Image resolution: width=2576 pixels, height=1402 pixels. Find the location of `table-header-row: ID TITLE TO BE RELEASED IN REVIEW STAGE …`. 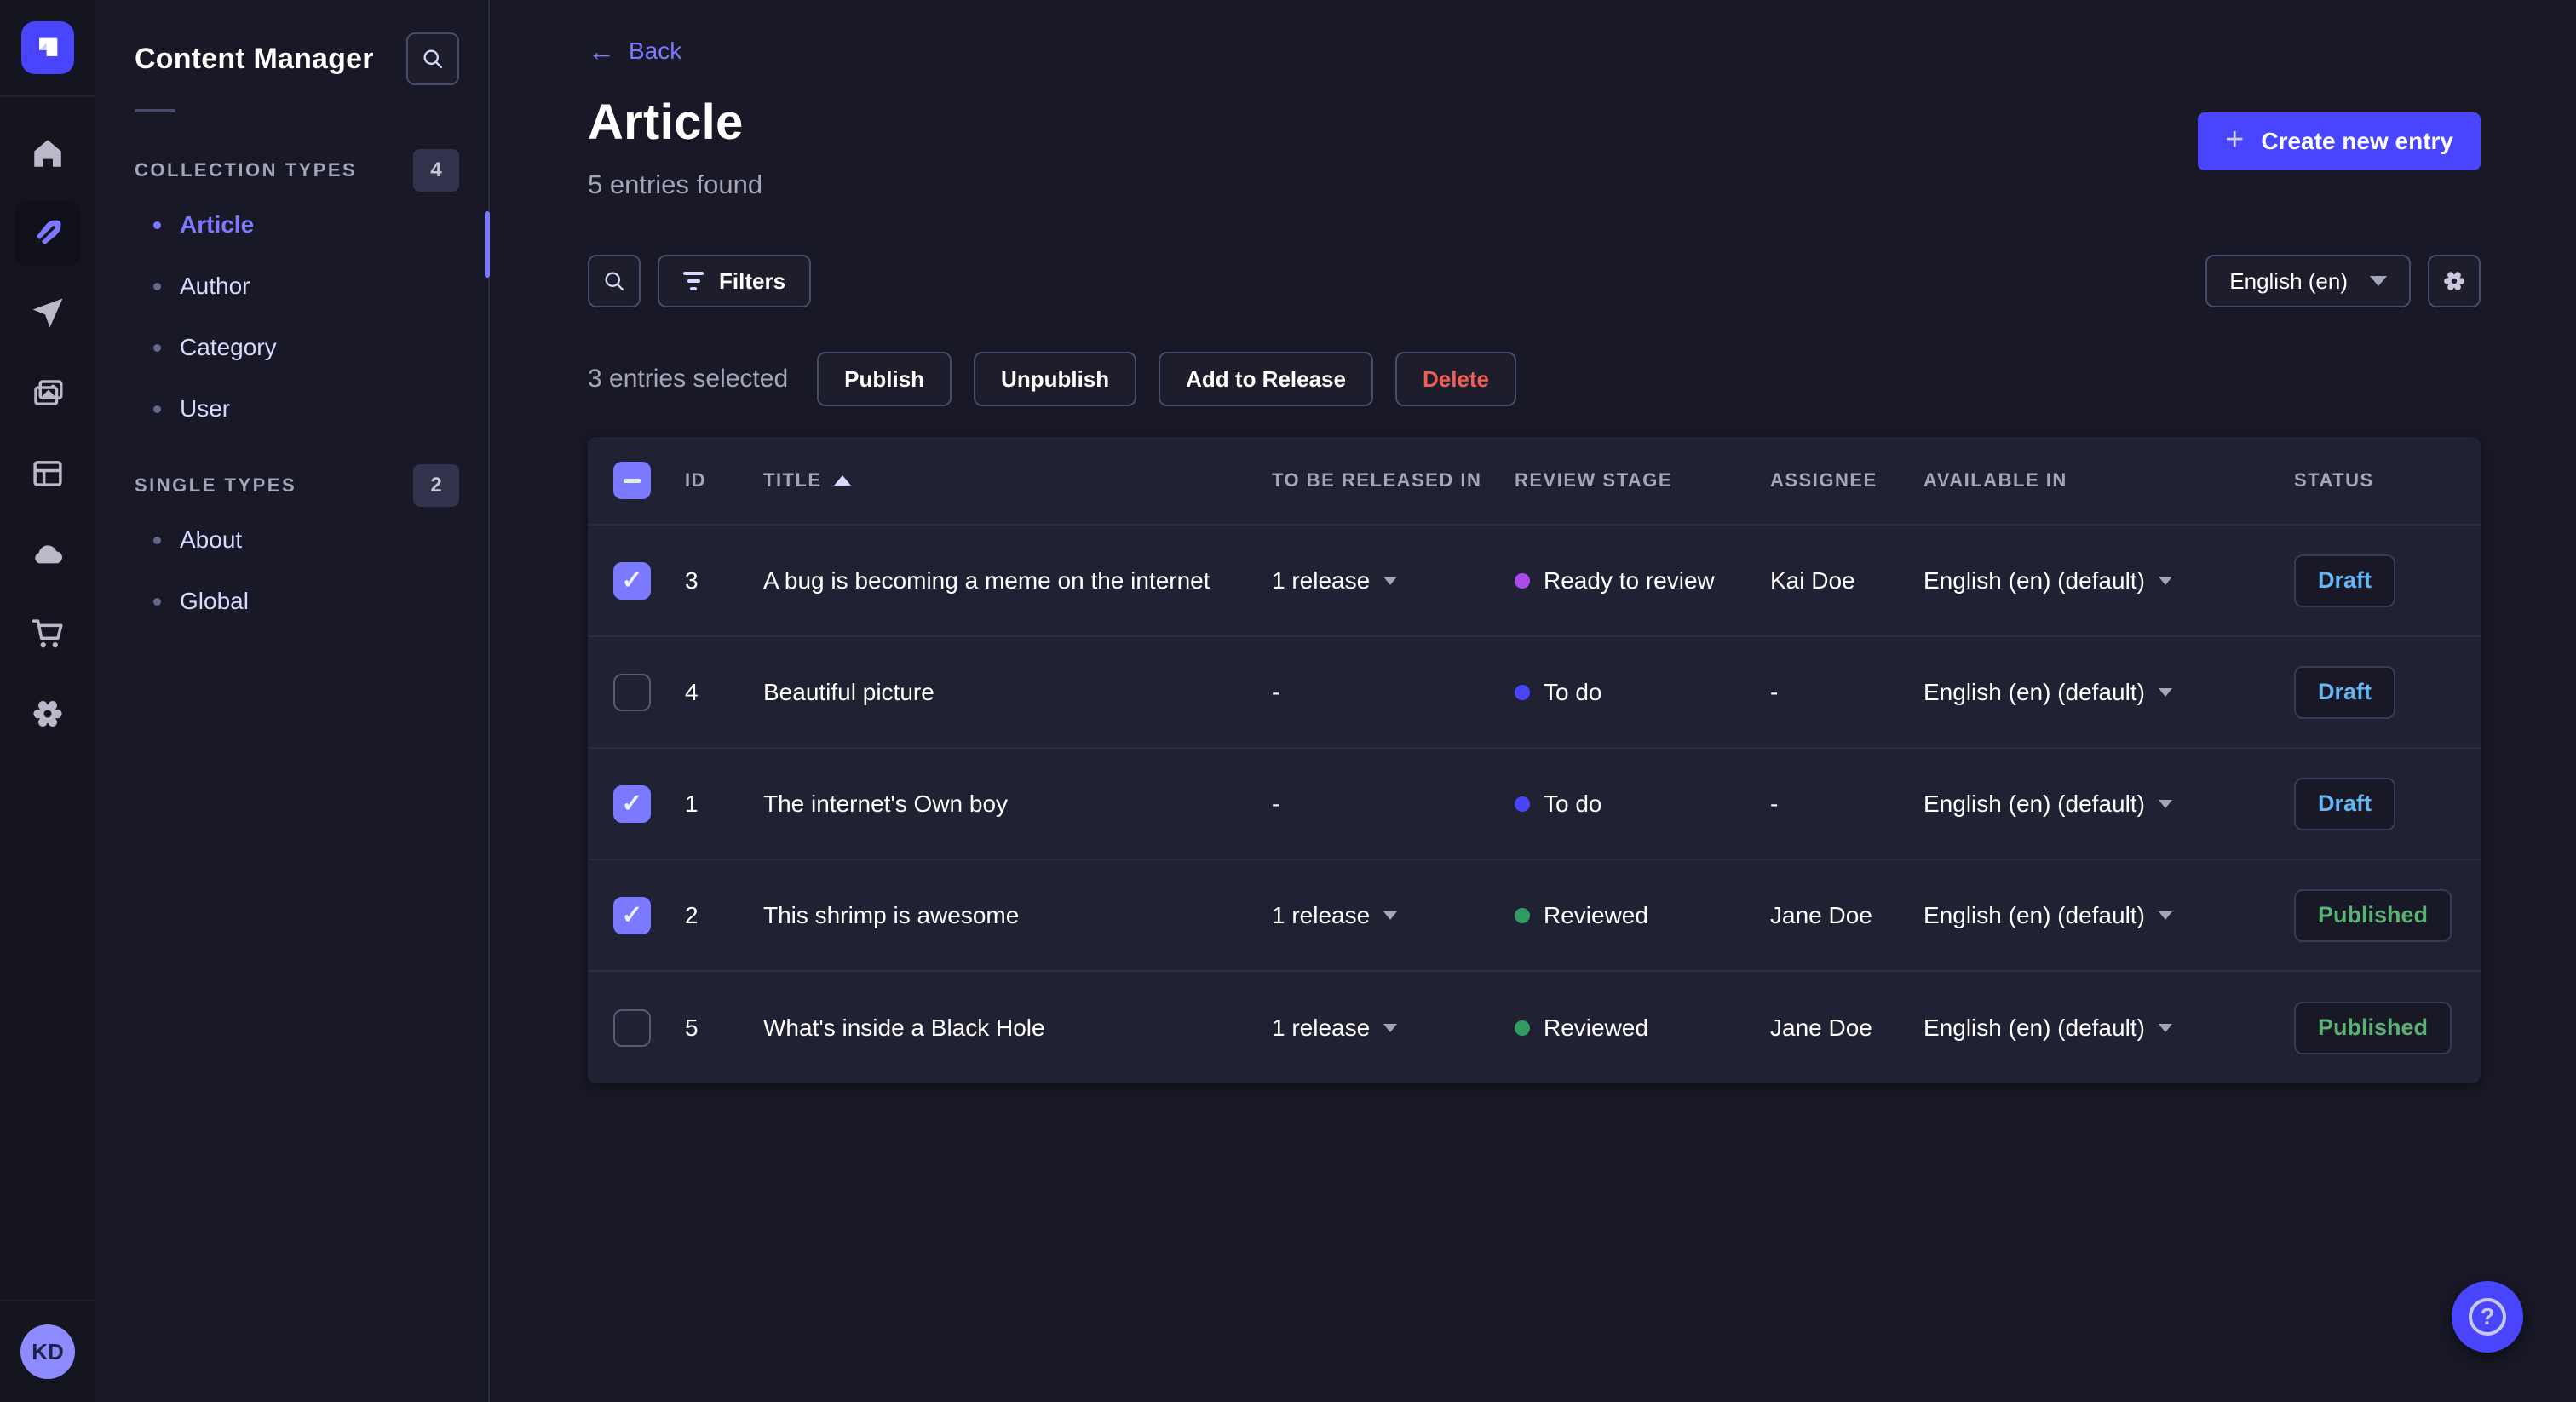

table-header-row: ID TITLE TO BE RELEASED IN REVIEW STAGE … is located at coordinates (1535, 481).